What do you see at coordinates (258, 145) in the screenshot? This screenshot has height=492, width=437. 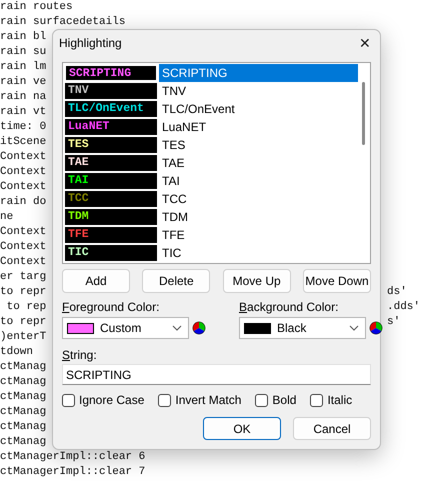 I see `list-item: TES` at bounding box center [258, 145].